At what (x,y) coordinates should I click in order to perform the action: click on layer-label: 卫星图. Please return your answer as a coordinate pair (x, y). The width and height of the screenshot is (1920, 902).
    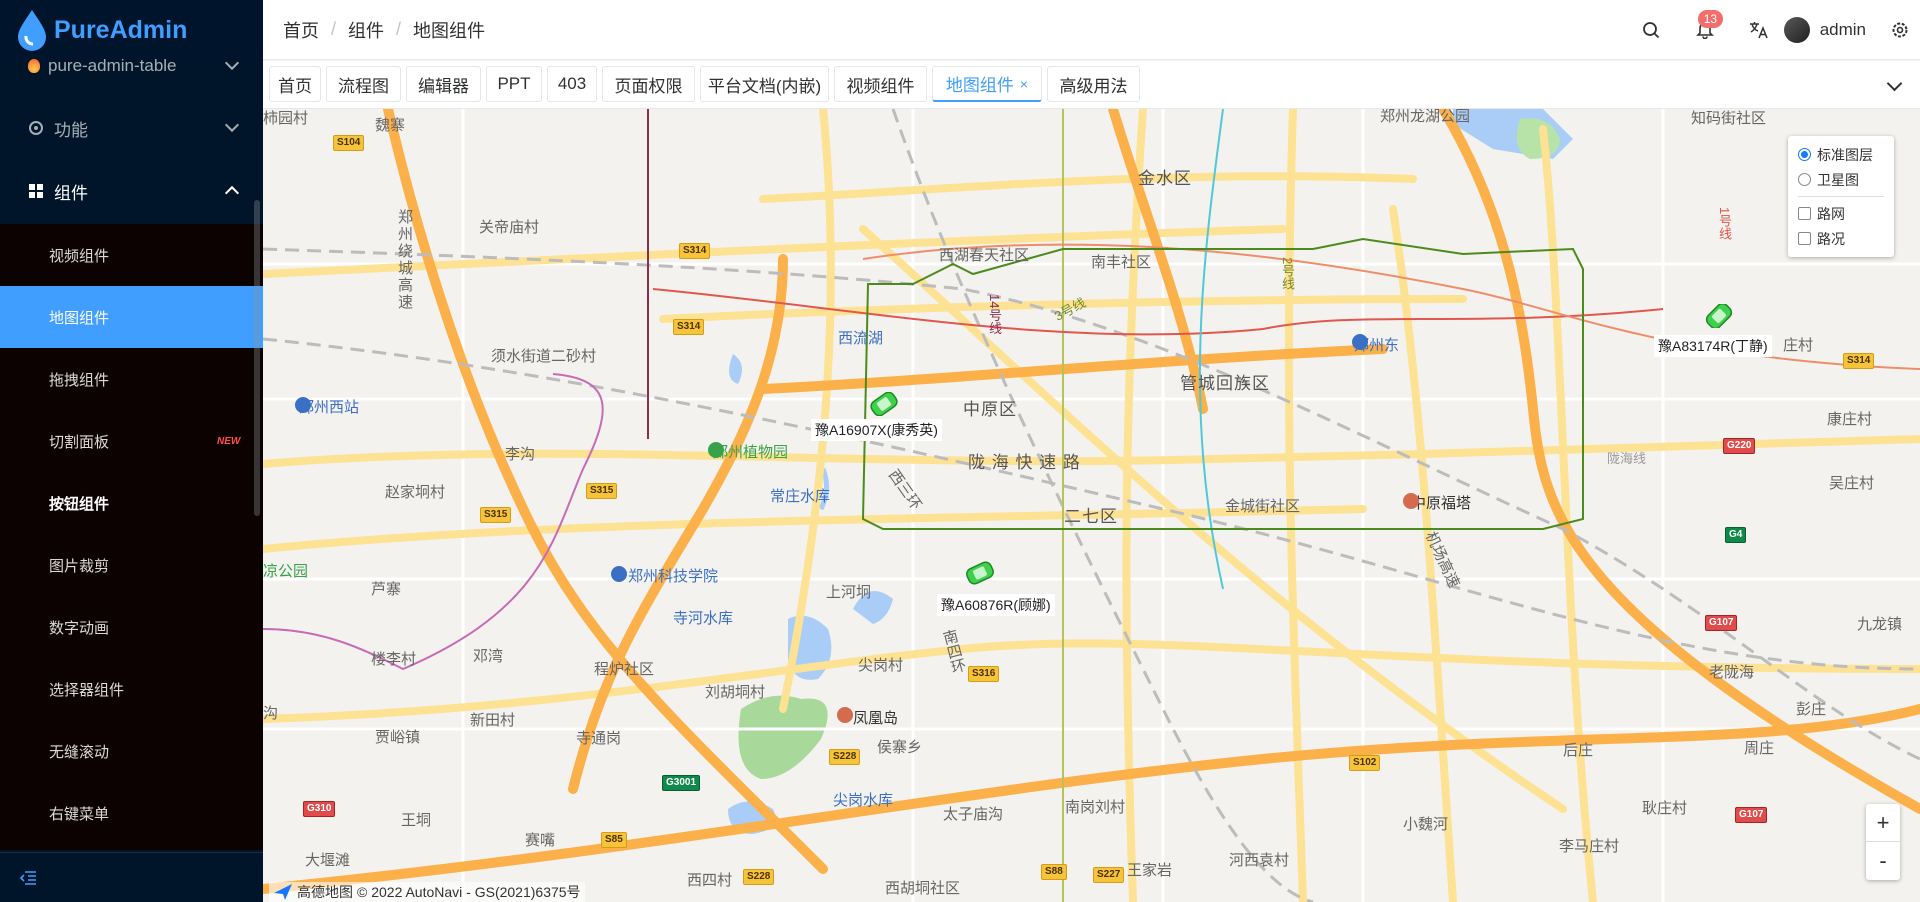
    Looking at the image, I should click on (1838, 179).